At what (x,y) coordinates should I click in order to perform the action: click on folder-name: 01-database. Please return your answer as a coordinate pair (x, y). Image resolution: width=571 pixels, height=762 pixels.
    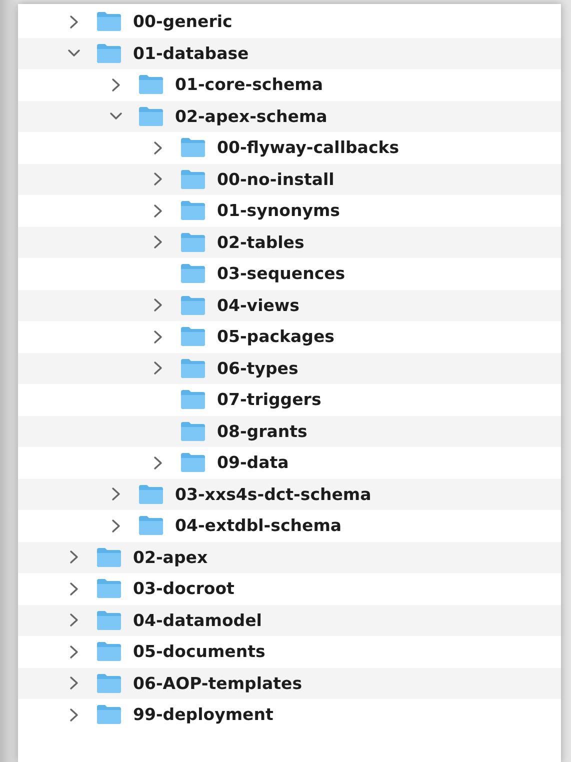
    Looking at the image, I should click on (191, 53).